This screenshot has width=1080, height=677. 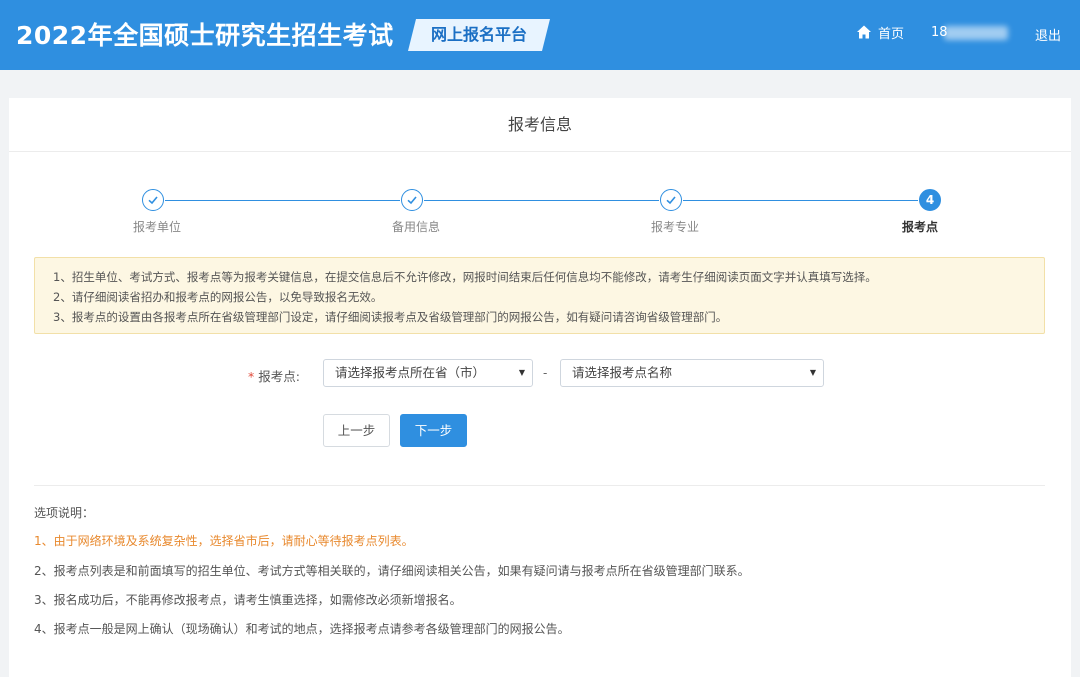 I want to click on exam-site-label-text: 报考点:, so click(x=279, y=376).